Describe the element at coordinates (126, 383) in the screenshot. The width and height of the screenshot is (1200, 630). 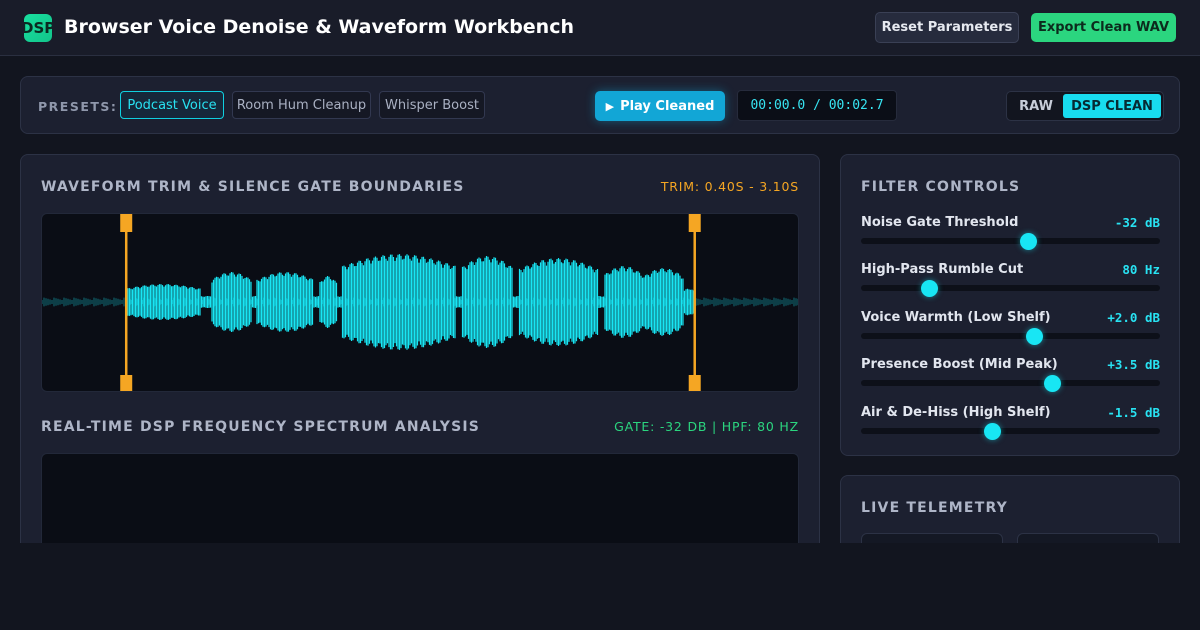
I see `trim-start-marker-bottom-handle` at that location.